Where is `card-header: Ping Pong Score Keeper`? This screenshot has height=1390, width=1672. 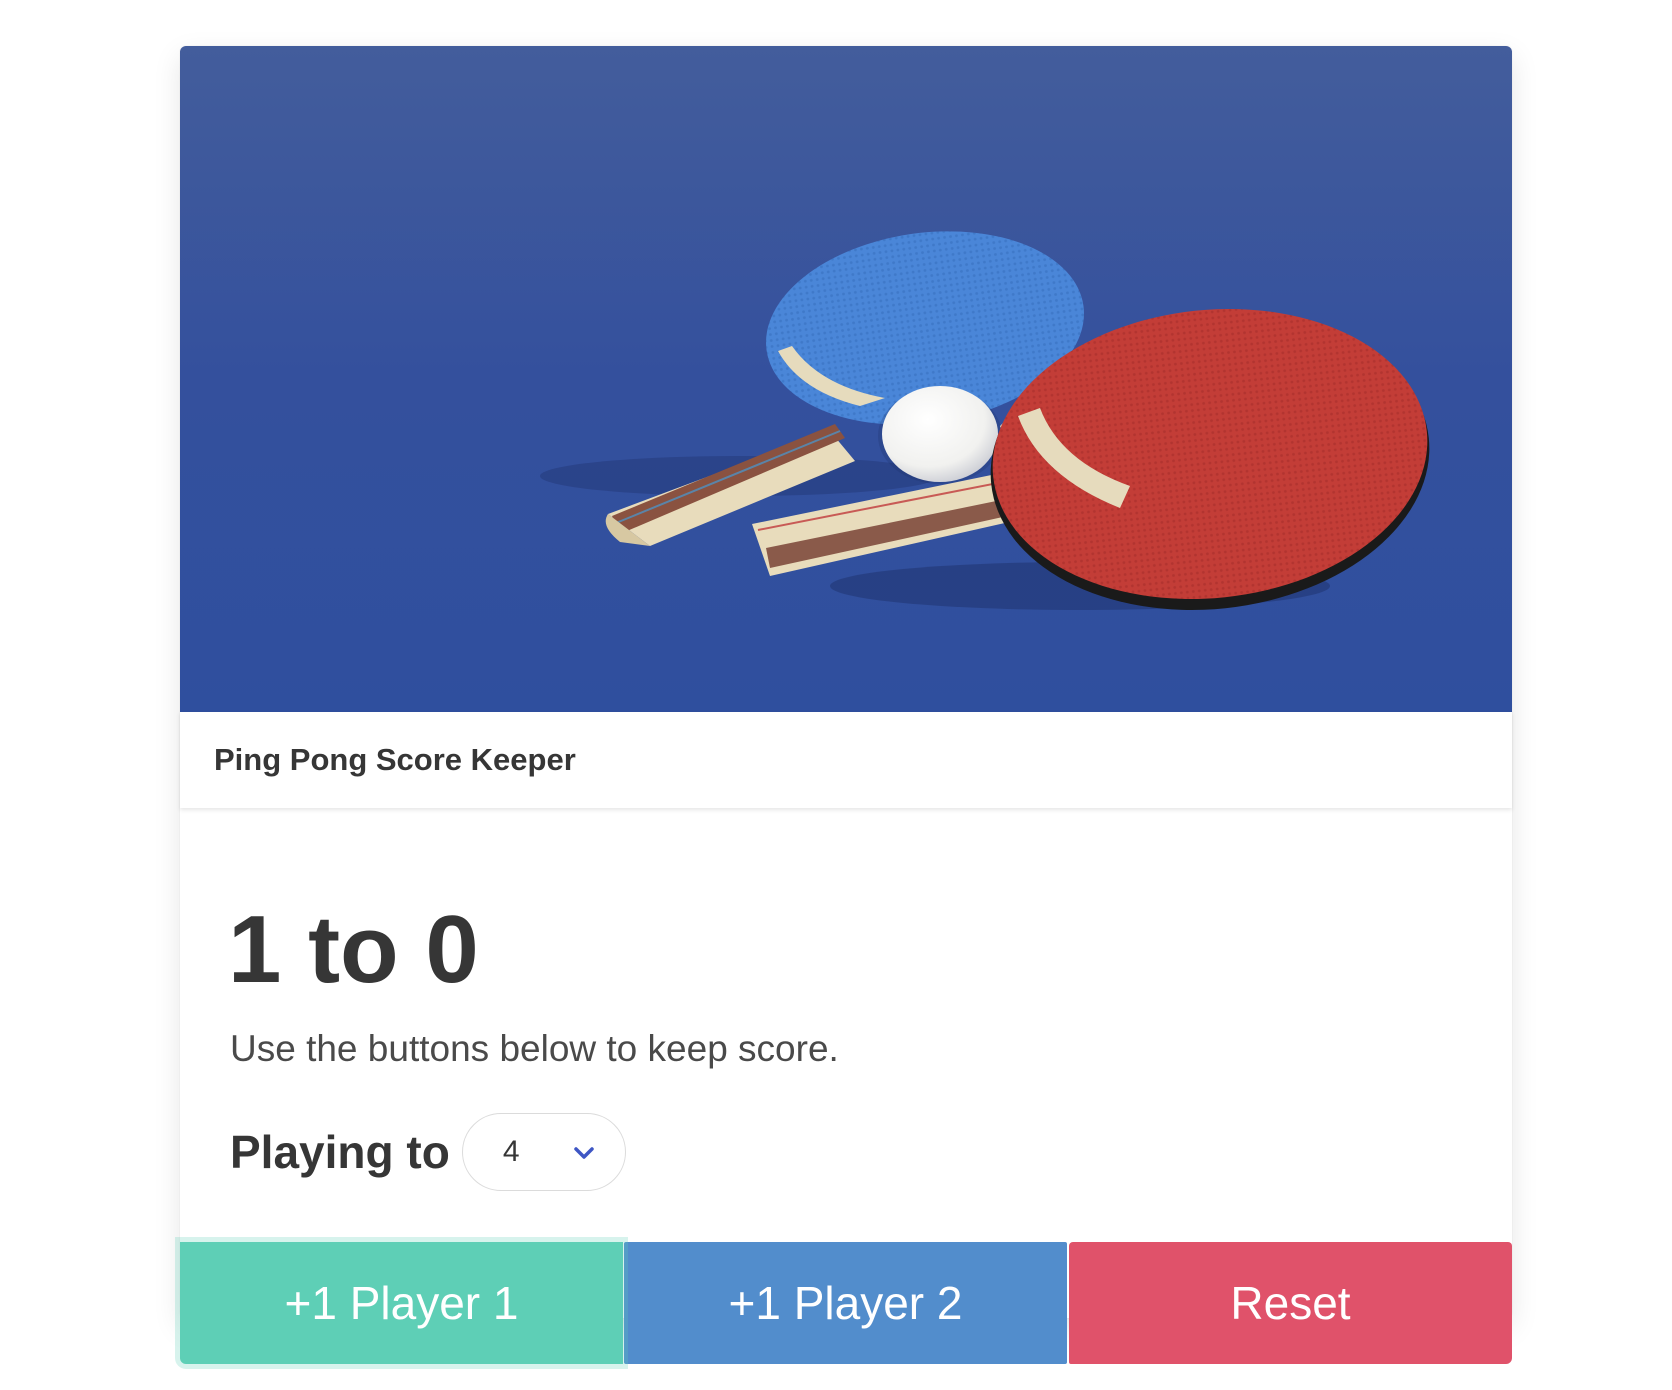 card-header: Ping Pong Score Keeper is located at coordinates (846, 760).